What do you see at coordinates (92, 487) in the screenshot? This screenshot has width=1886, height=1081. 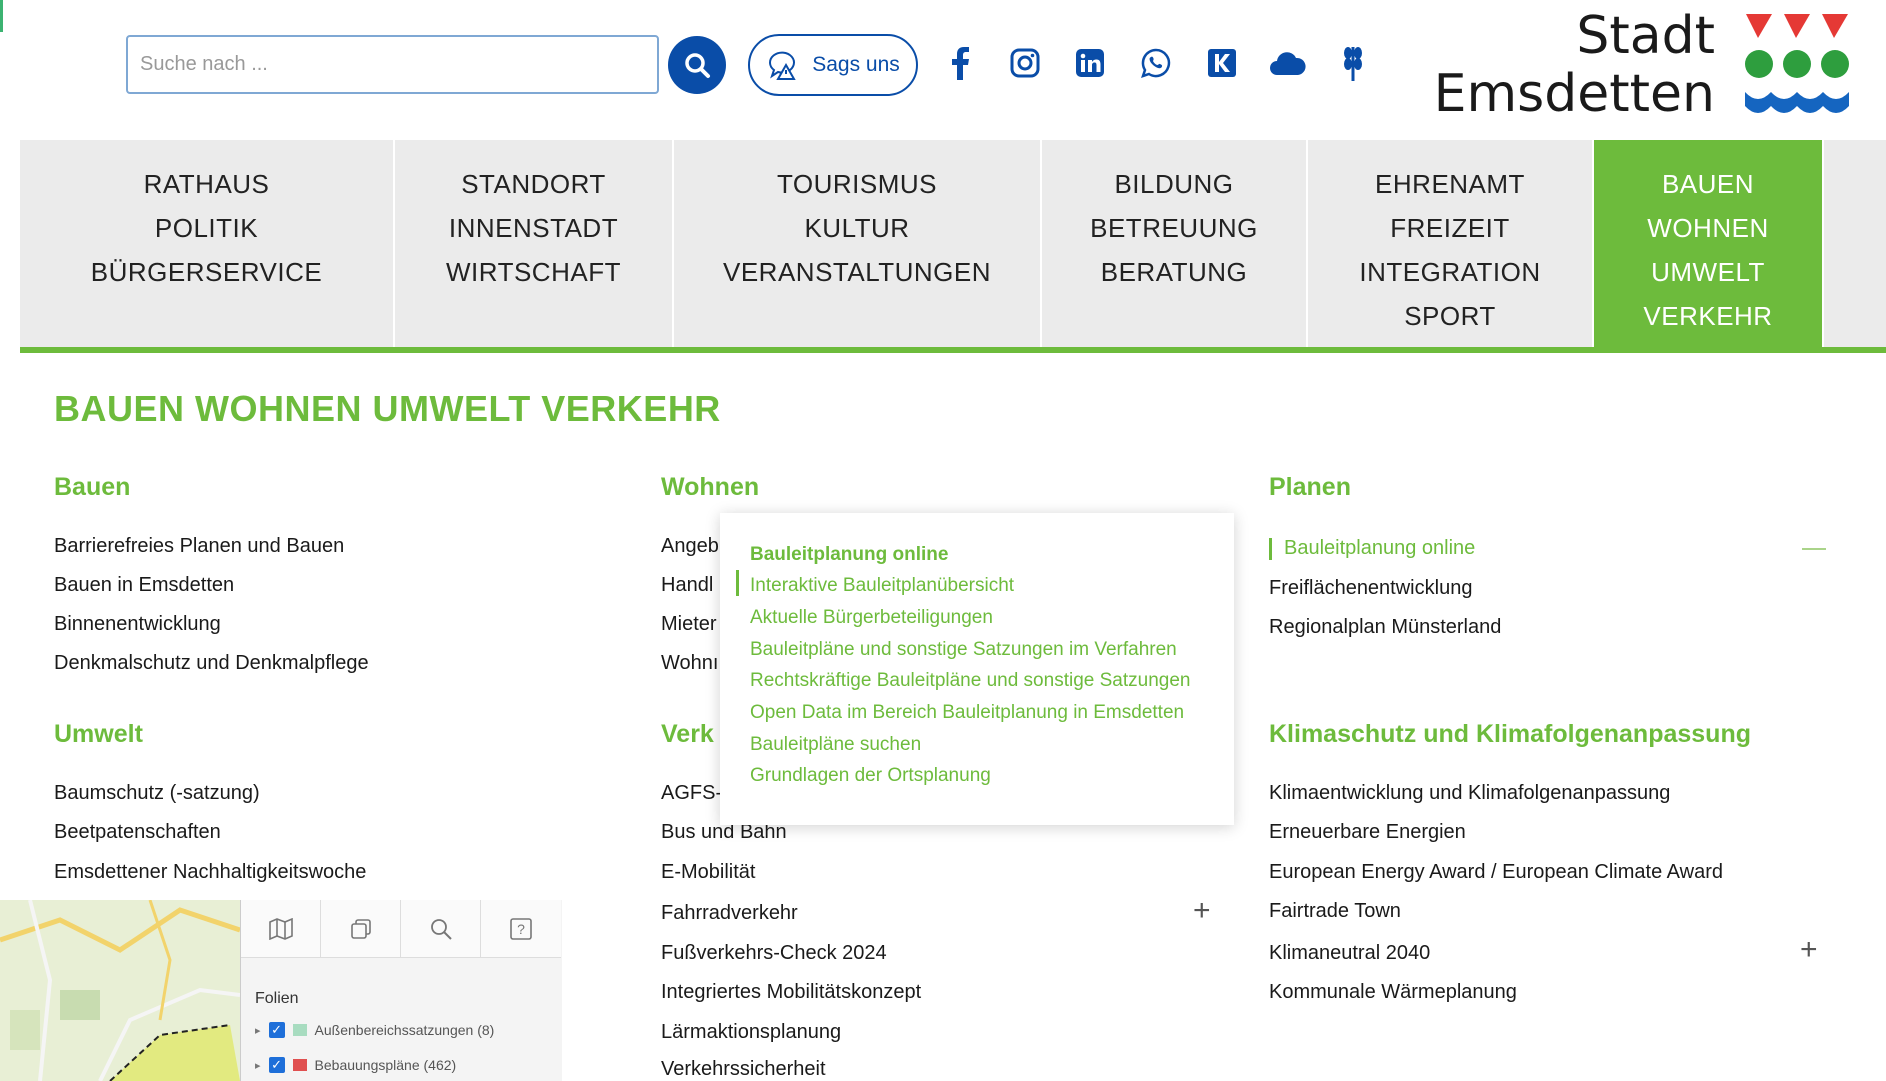 I see `section-title-bauen: Bauen` at bounding box center [92, 487].